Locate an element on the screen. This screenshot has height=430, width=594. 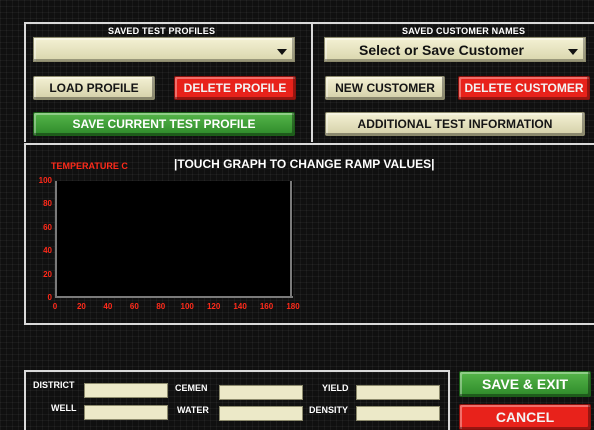
x-tick-label: 60 is located at coordinates (134, 306).